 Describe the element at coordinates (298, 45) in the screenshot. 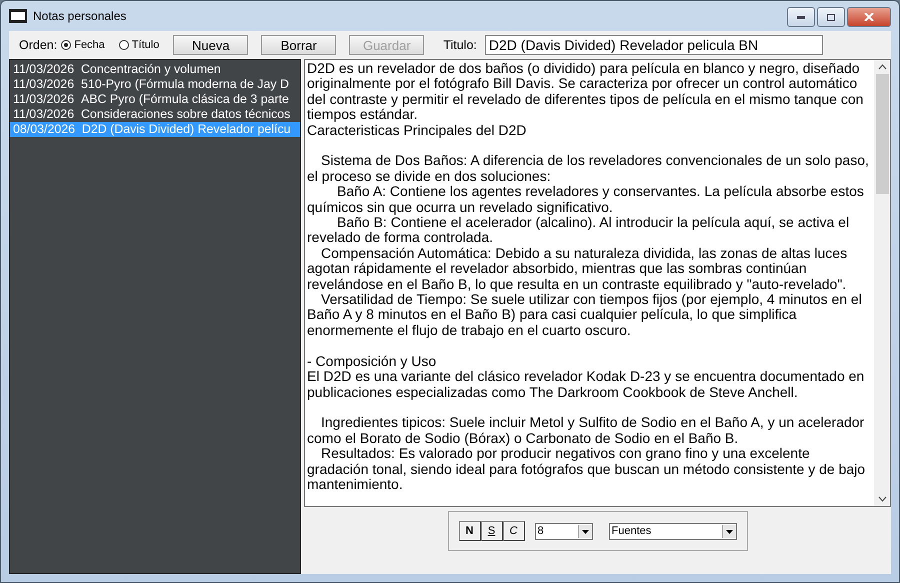

I see `toolbar-button: Borrar` at that location.